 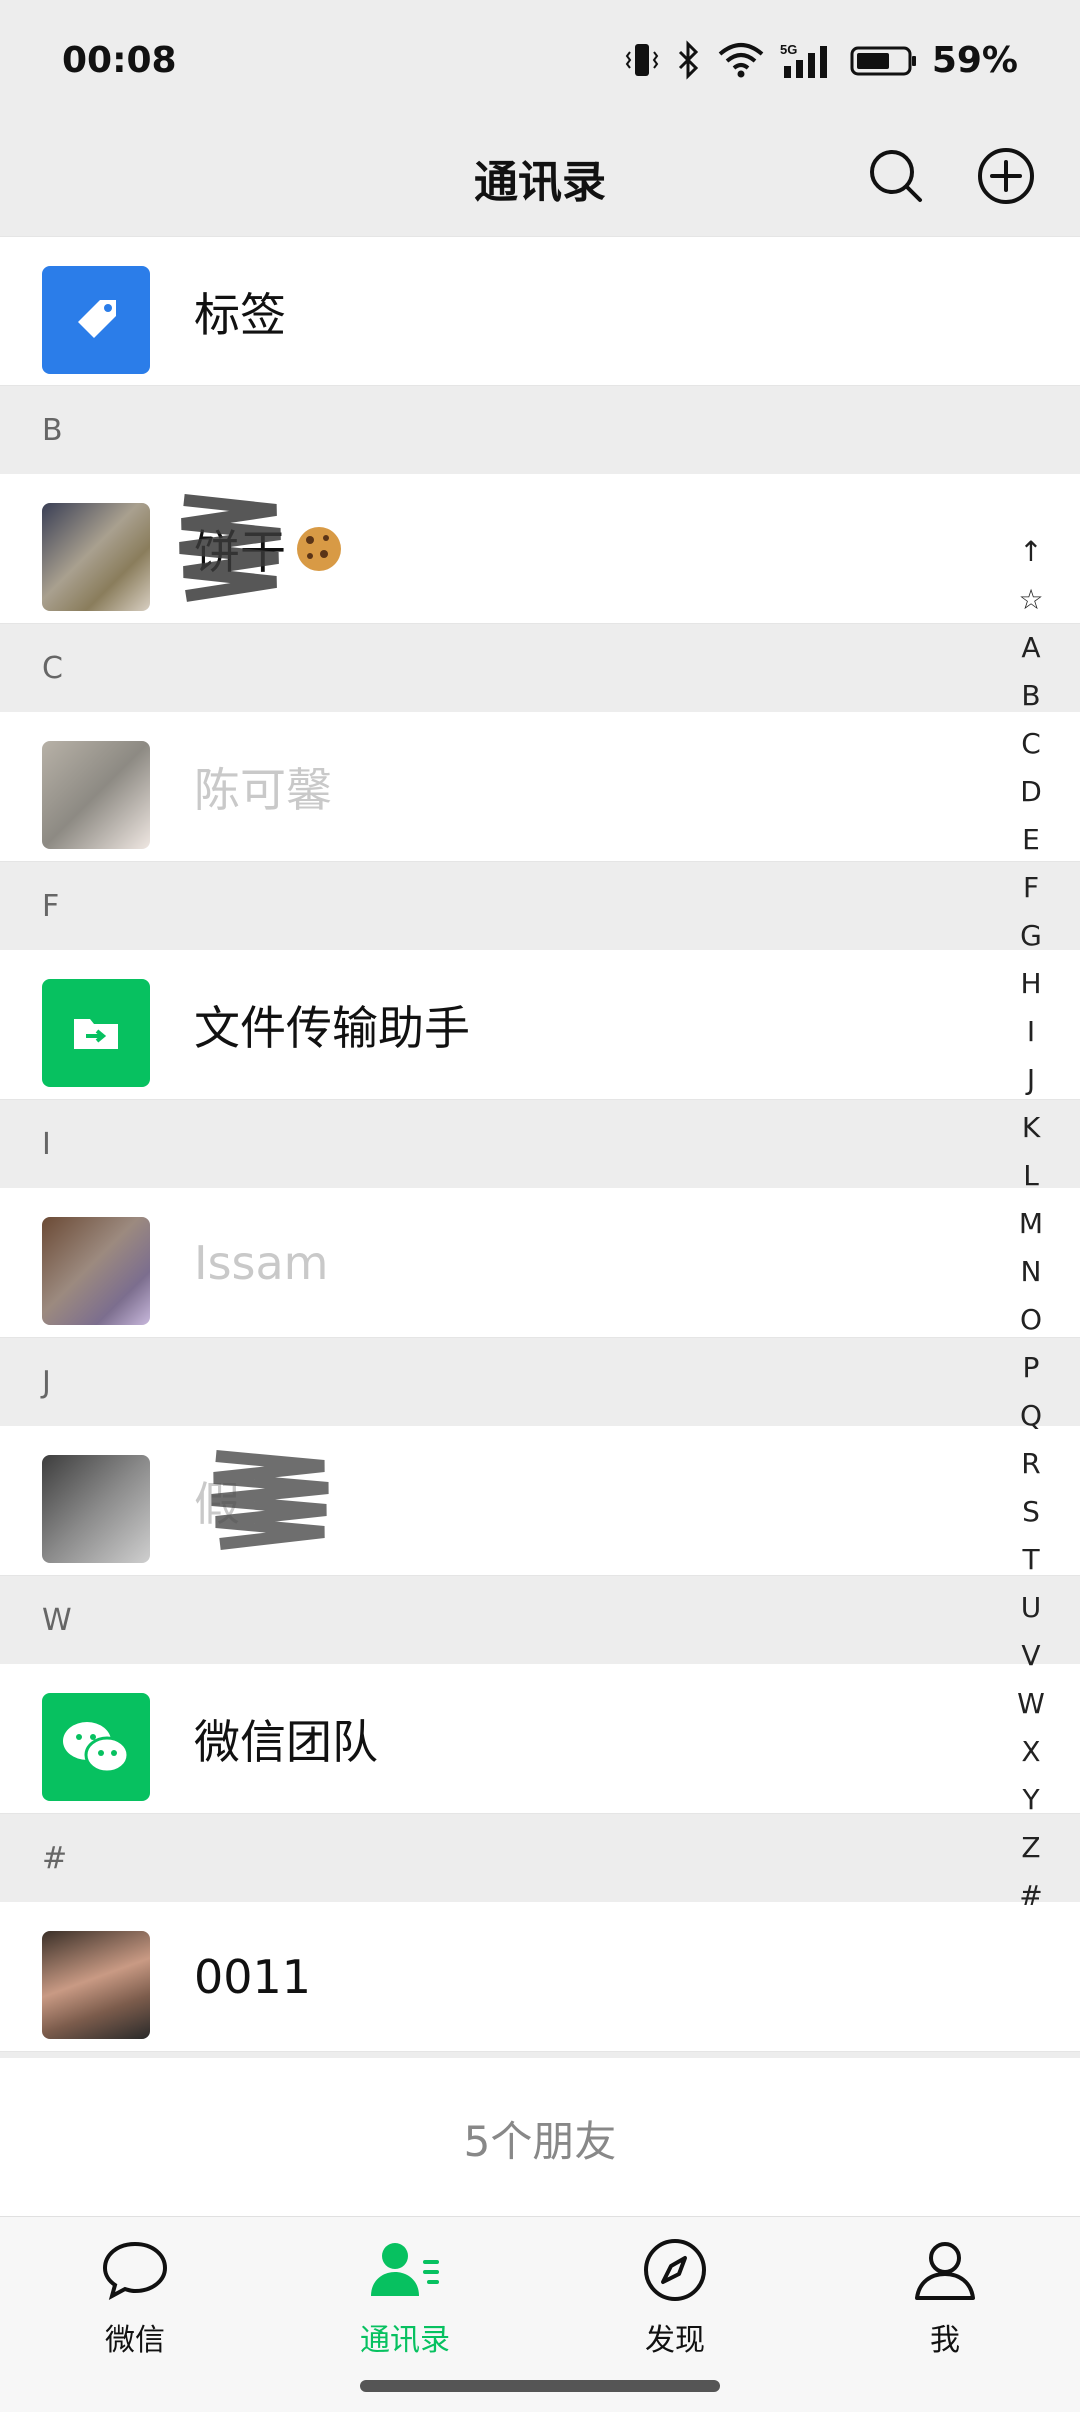 What do you see at coordinates (540, 1977) in the screenshot?
I see `contact-row-hash: 0011` at bounding box center [540, 1977].